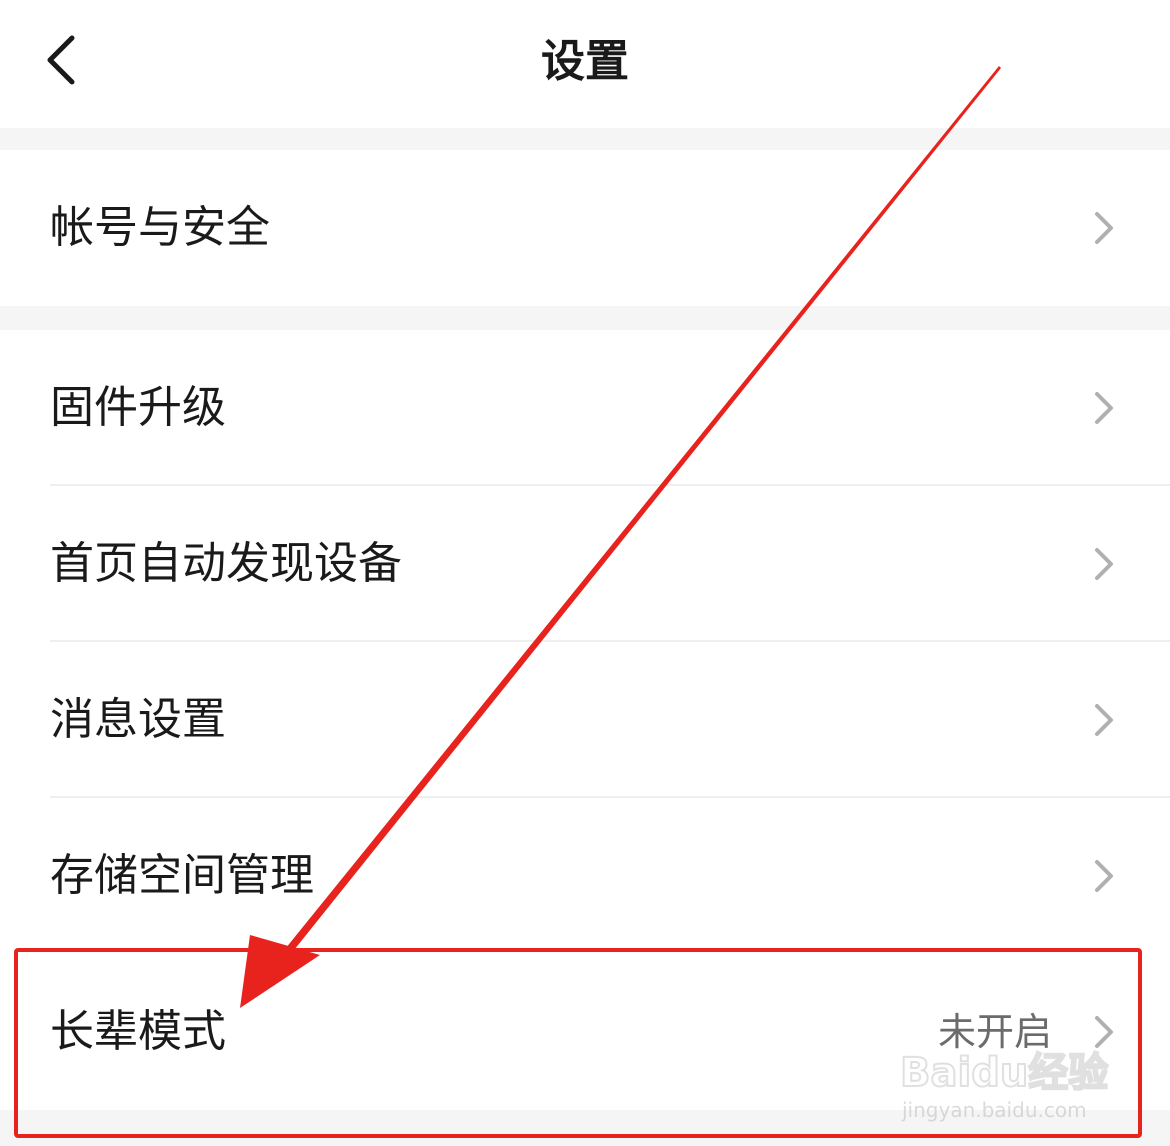 This screenshot has height=1146, width=1170. What do you see at coordinates (160, 227) in the screenshot?
I see `settings-item-label: 帐号与安全` at bounding box center [160, 227].